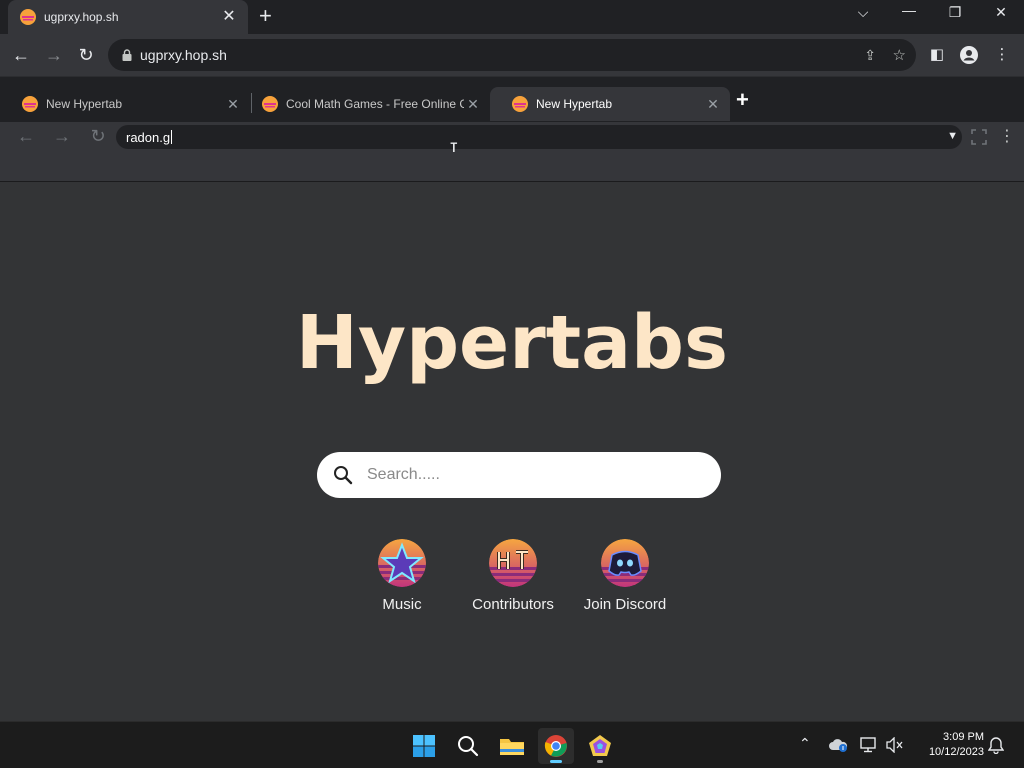 The height and width of the screenshot is (768, 1024). What do you see at coordinates (1007, 136) in the screenshot?
I see `inner-menu-dots-icon: ⋮` at bounding box center [1007, 136].